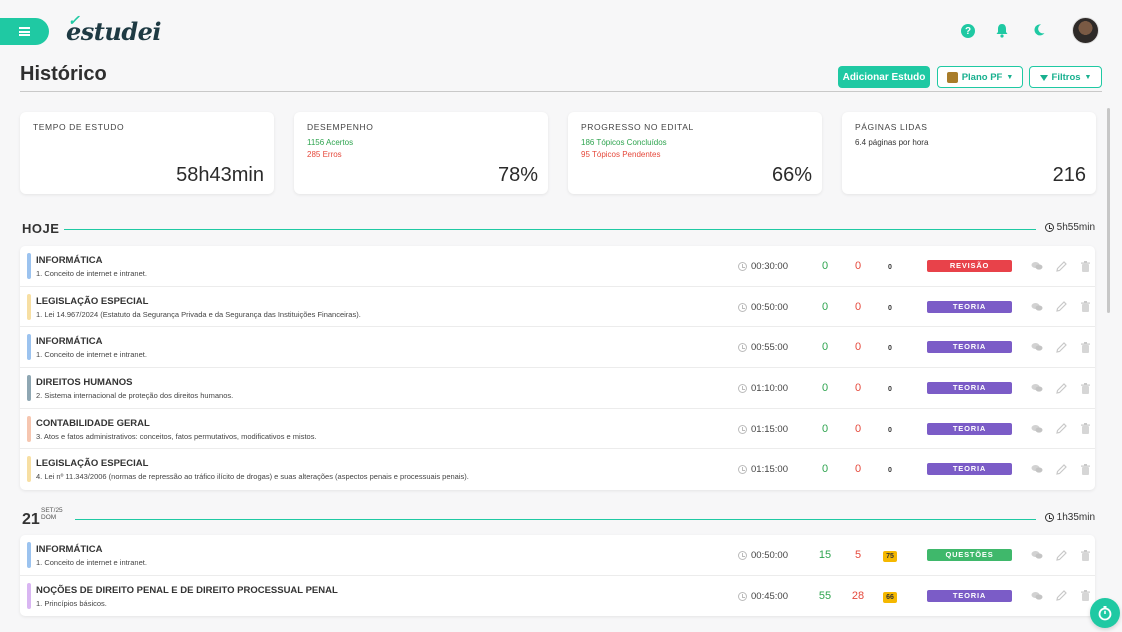  I want to click on plan-dropdown: Plano PF ▼, so click(980, 77).